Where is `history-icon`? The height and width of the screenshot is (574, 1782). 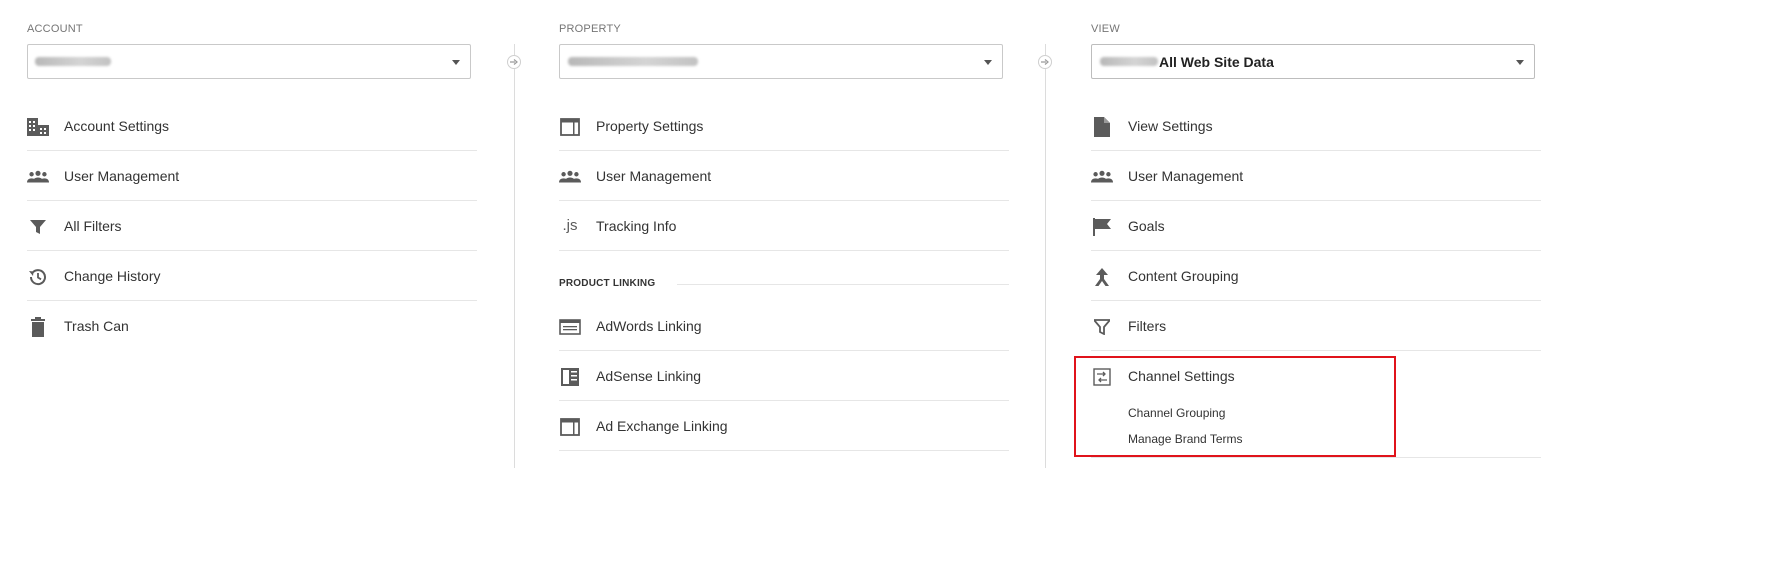
history-icon is located at coordinates (38, 277).